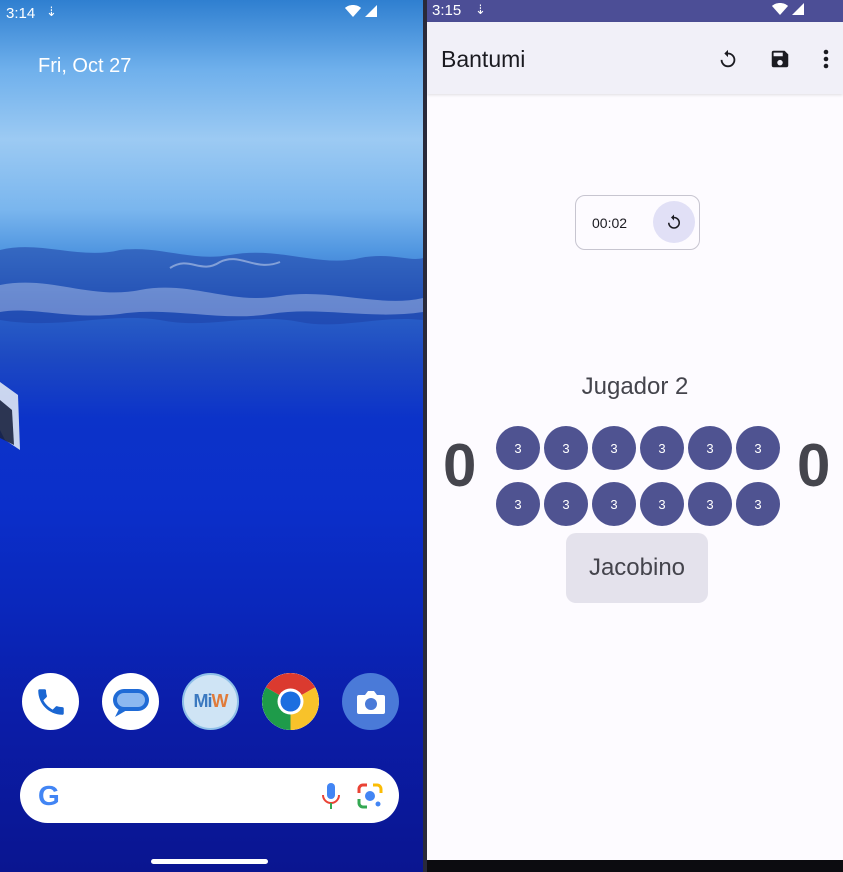 The height and width of the screenshot is (872, 843). What do you see at coordinates (209, 795) in the screenshot?
I see `google-search-bar: G` at bounding box center [209, 795].